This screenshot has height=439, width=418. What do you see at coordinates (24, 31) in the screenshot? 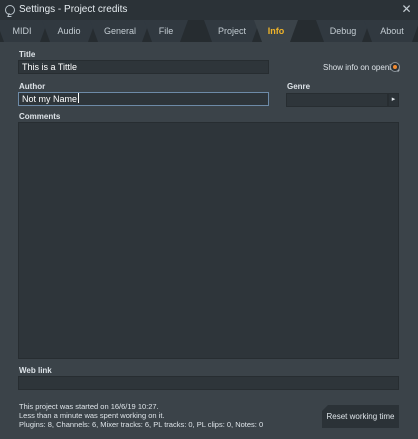
I see `tab-midi: MIDI` at bounding box center [24, 31].